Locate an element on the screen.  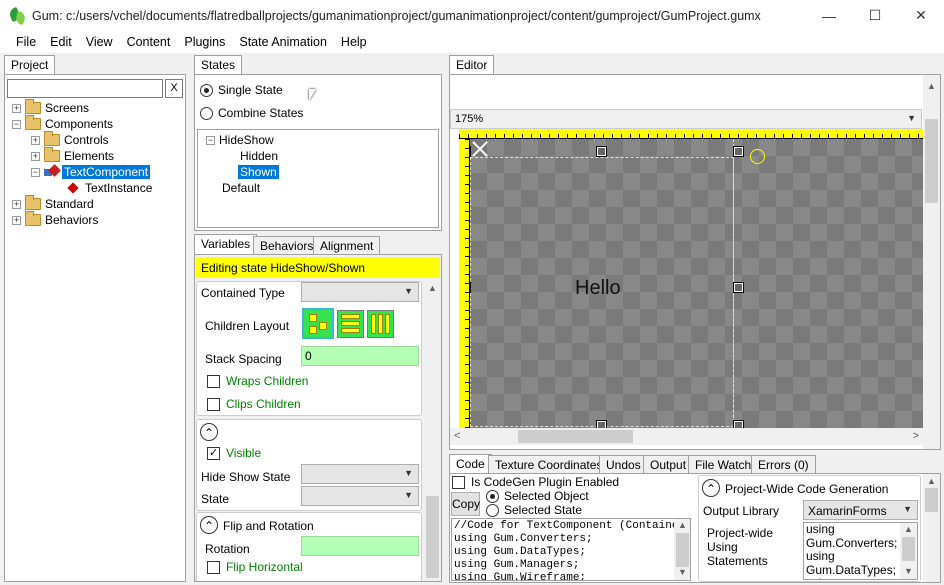
tree-item-text-instance: TextInstance is located at coordinates (108, 188).